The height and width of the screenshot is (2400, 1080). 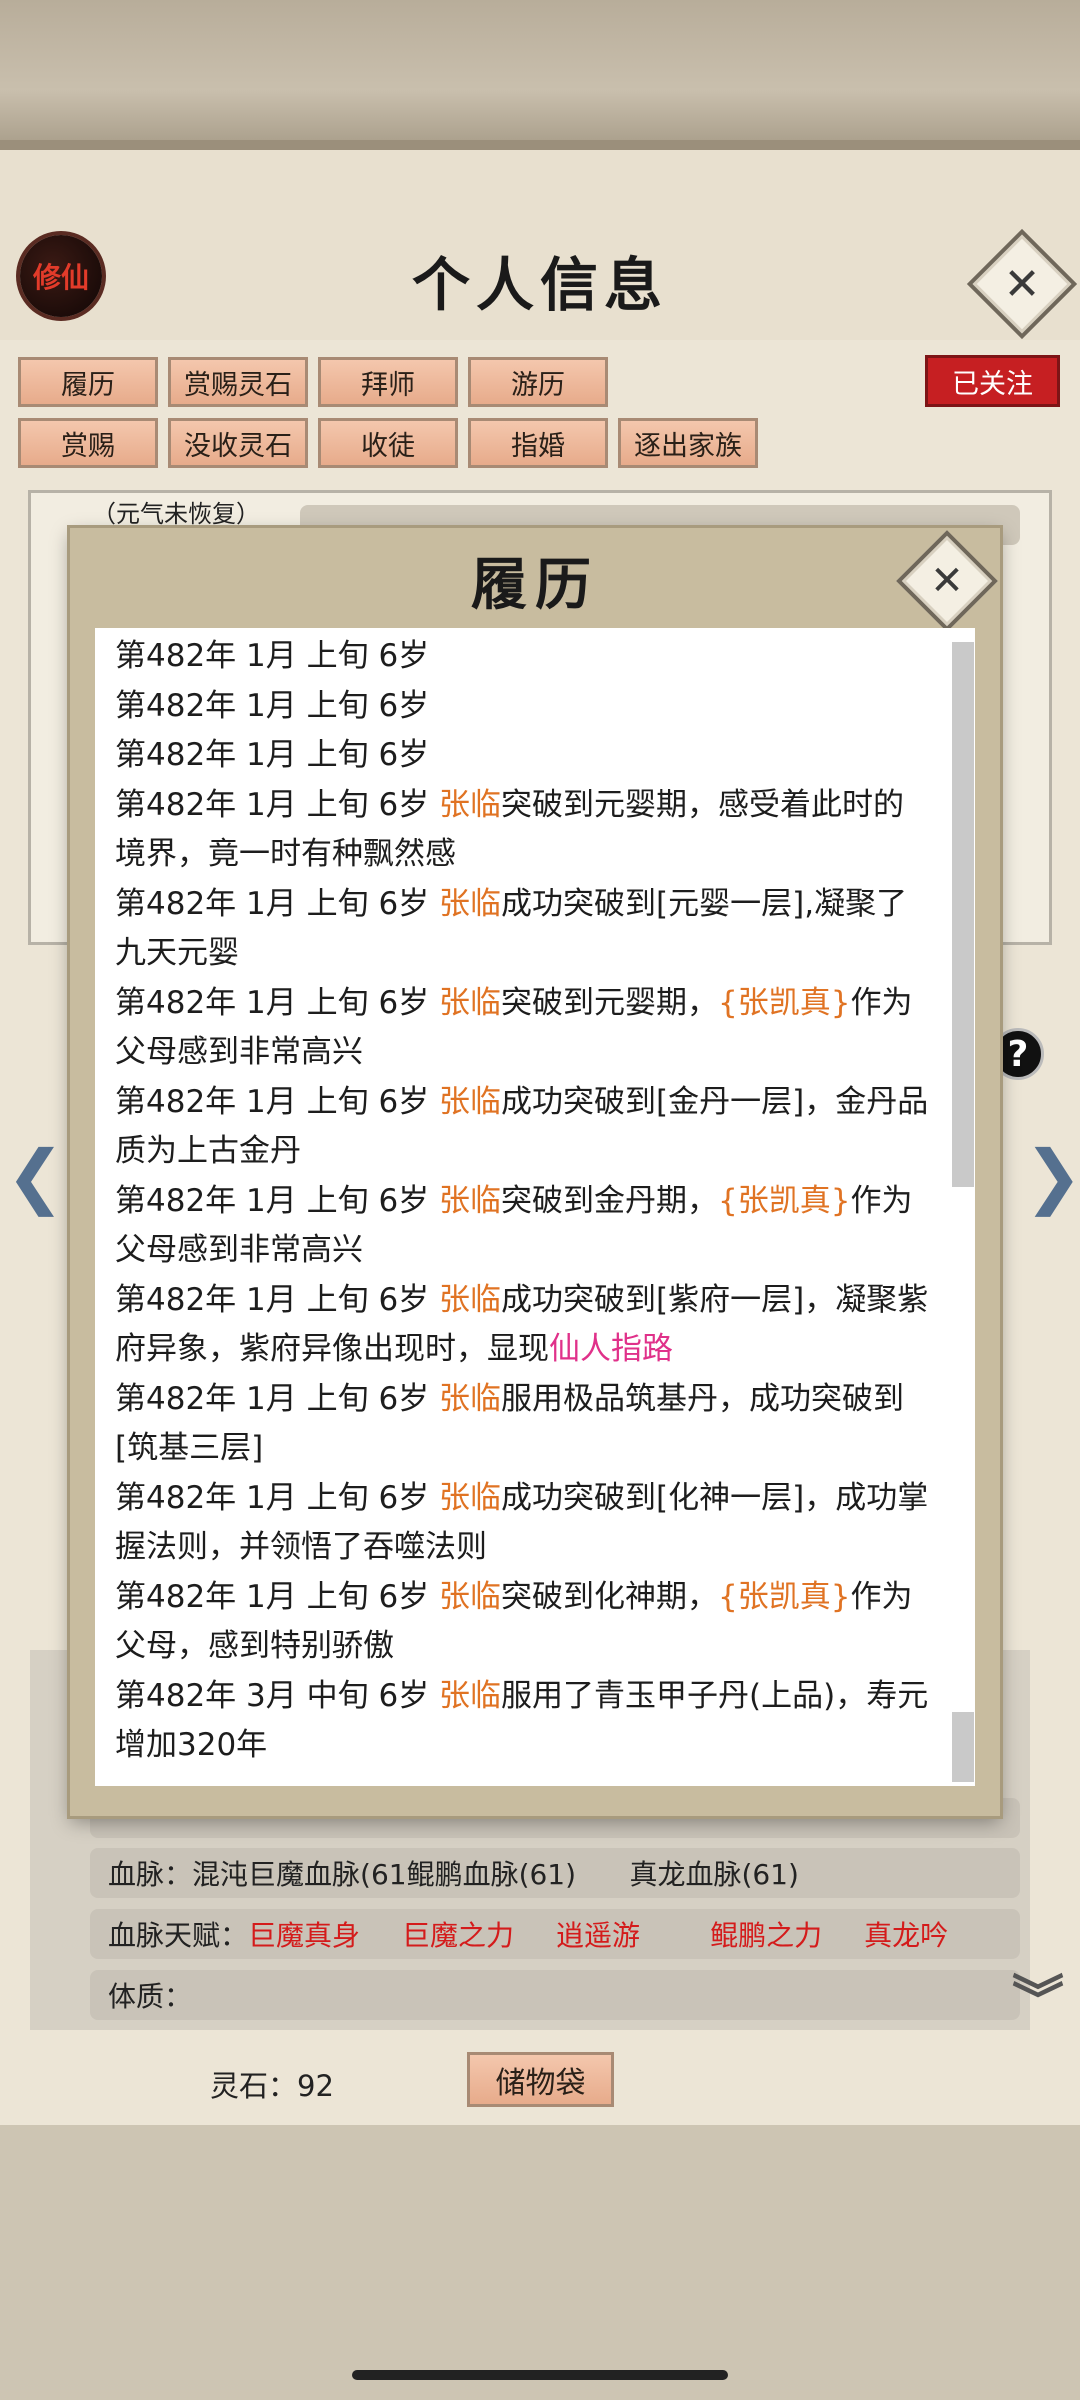 What do you see at coordinates (525, 1622) in the screenshot?
I see `history-entry: 第482年 1月 上旬 6岁 张临突破到化神期，{张凯真}作为父母，感到特别骄傲` at bounding box center [525, 1622].